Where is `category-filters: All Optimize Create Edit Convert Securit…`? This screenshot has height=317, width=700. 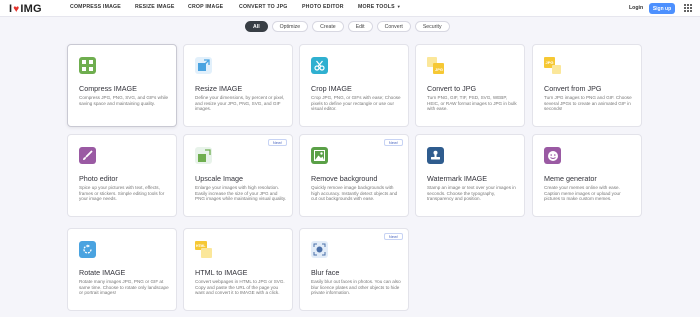 category-filters: All Optimize Create Edit Convert Securit… is located at coordinates (347, 26).